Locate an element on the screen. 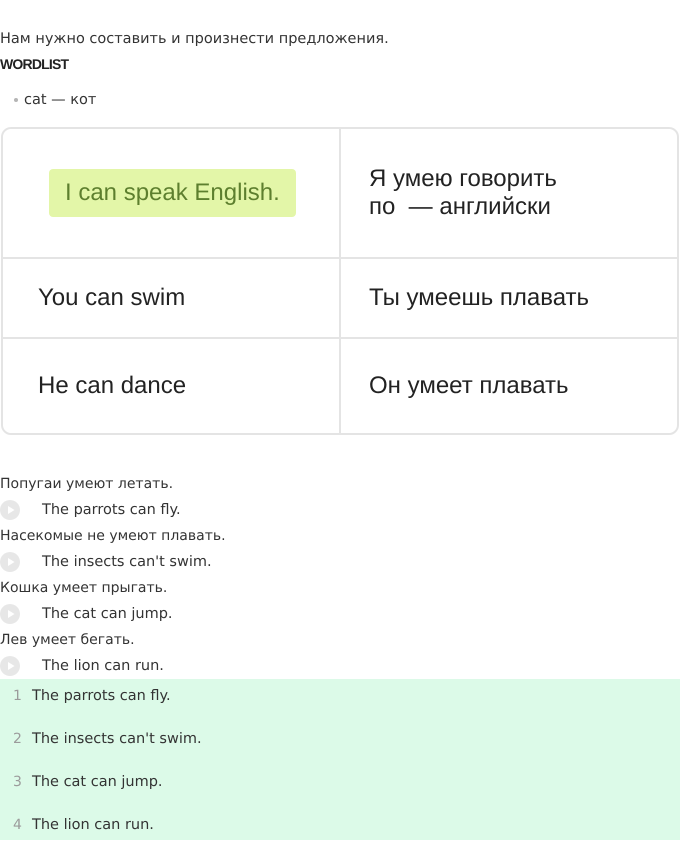  sentence-text: Насекомые не умеют плавать. is located at coordinates (113, 536).